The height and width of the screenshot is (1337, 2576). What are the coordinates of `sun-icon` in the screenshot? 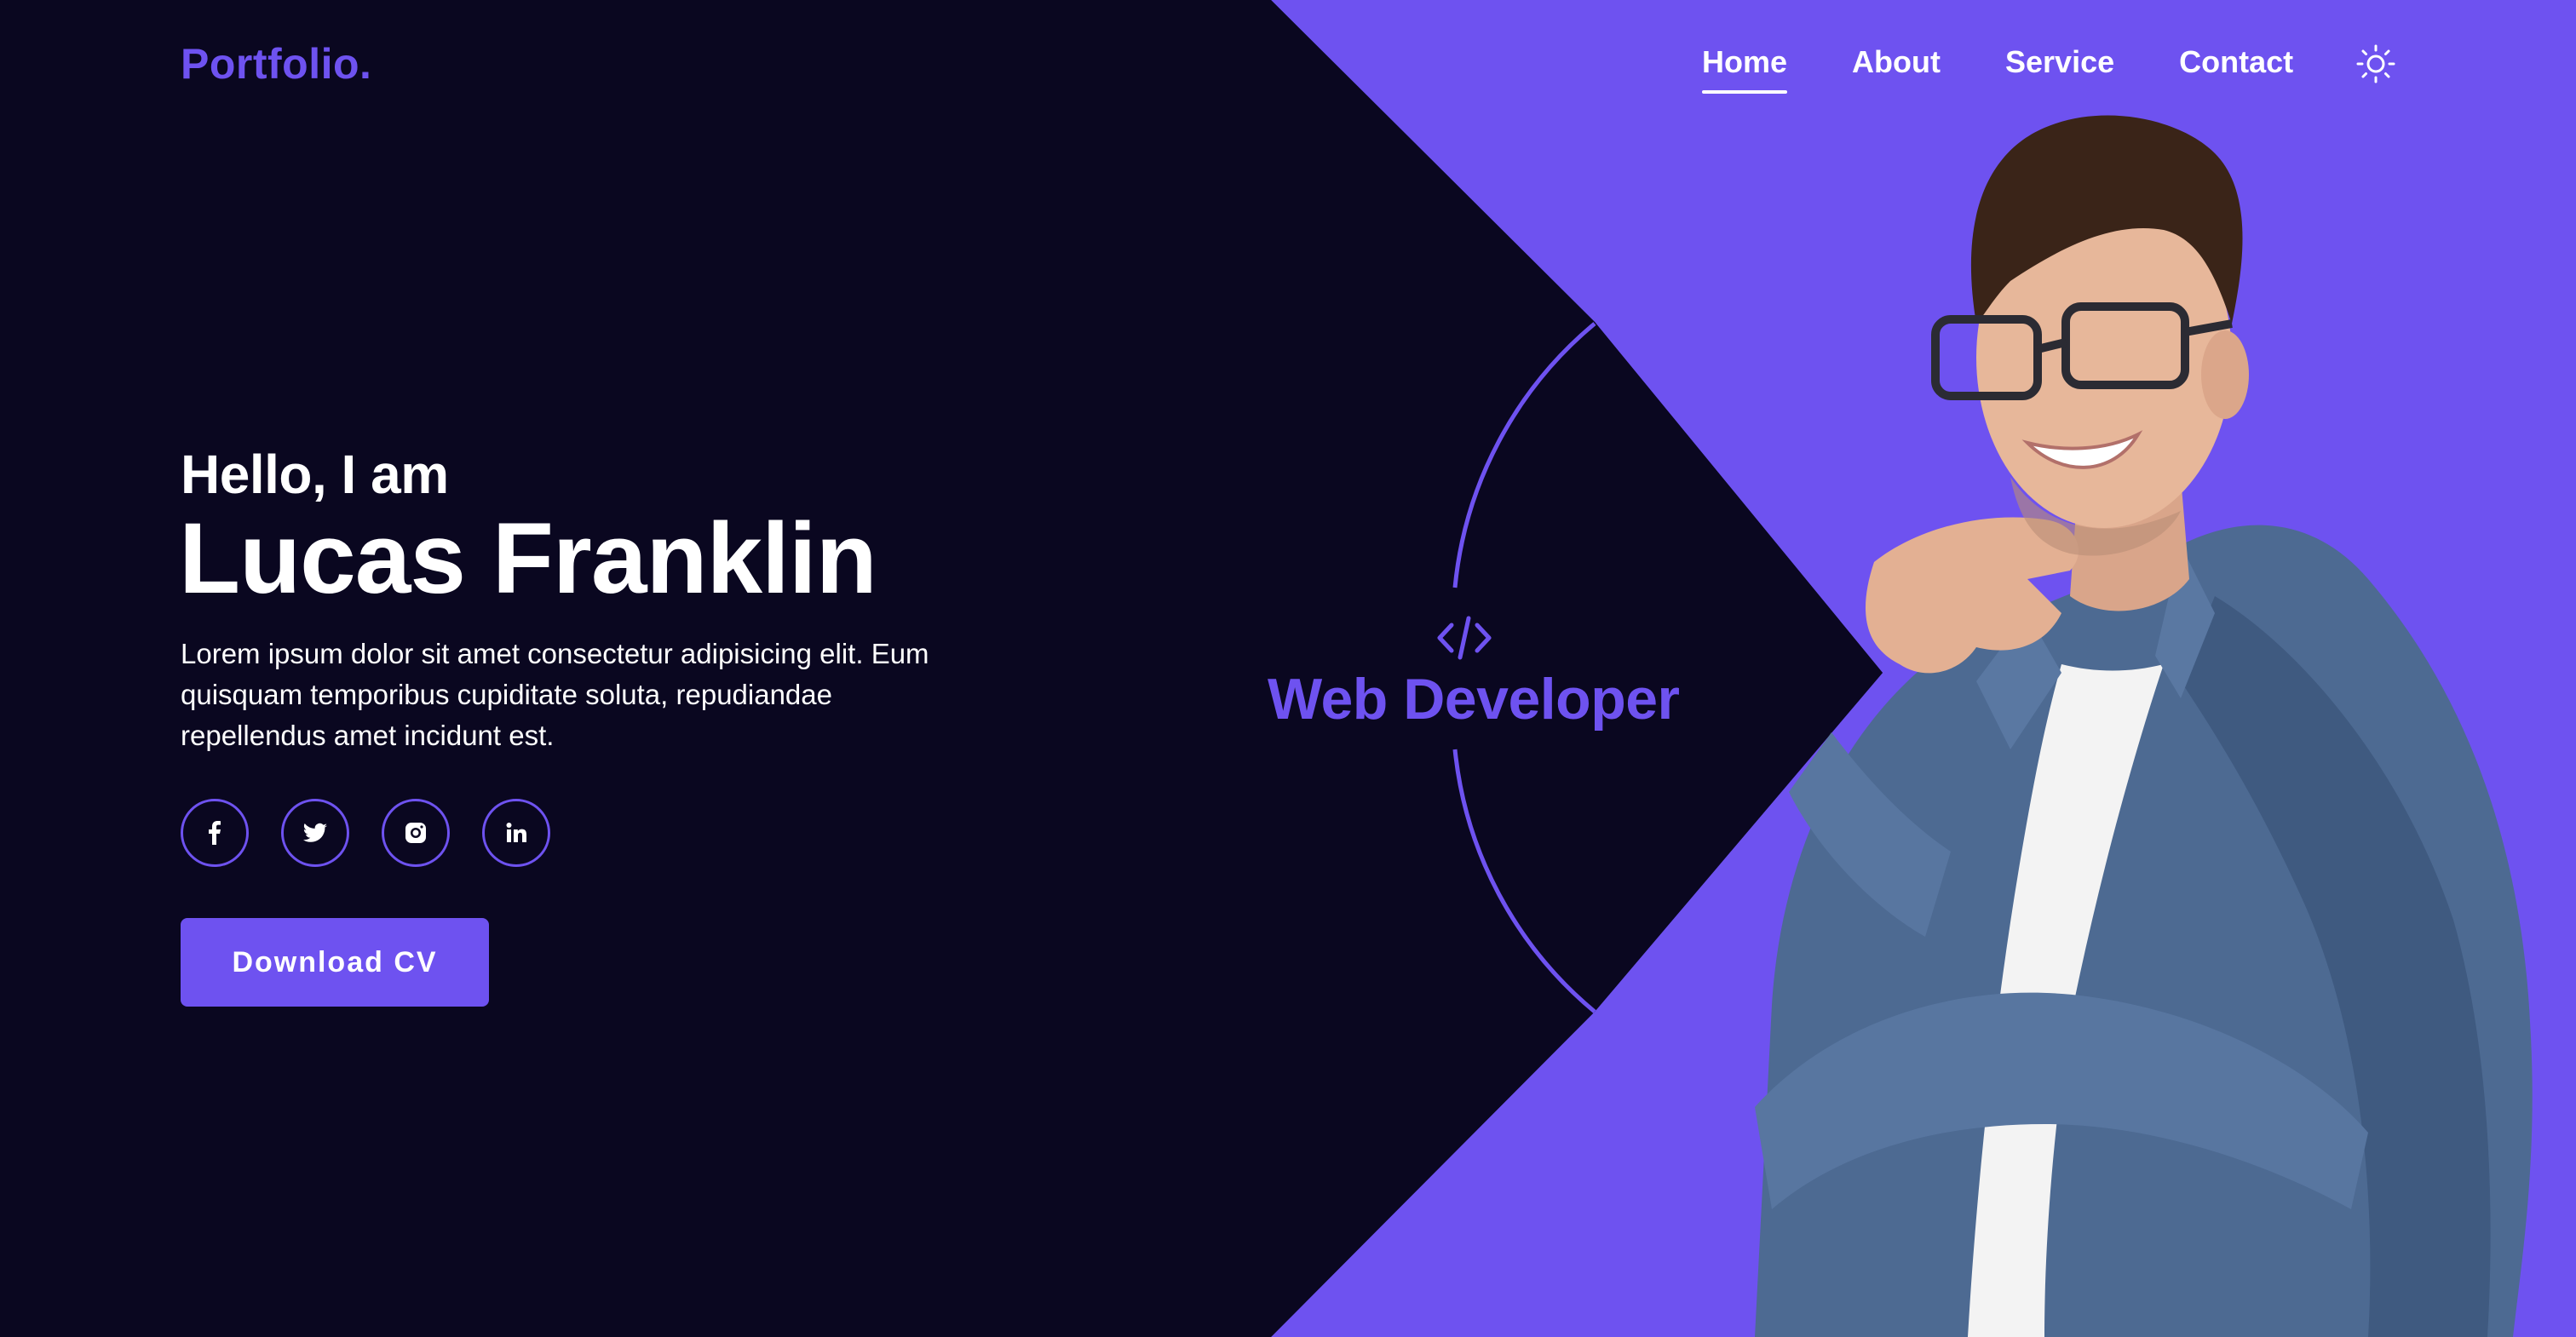 It's located at (2376, 64).